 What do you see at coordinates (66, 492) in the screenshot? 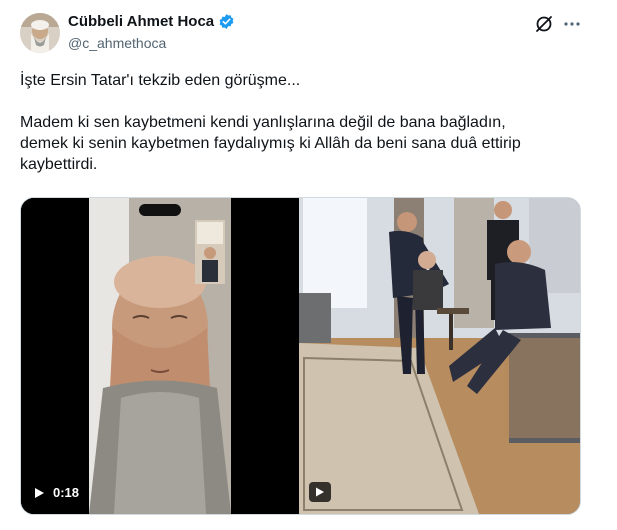
I see `video-duration-label: 0:18` at bounding box center [66, 492].